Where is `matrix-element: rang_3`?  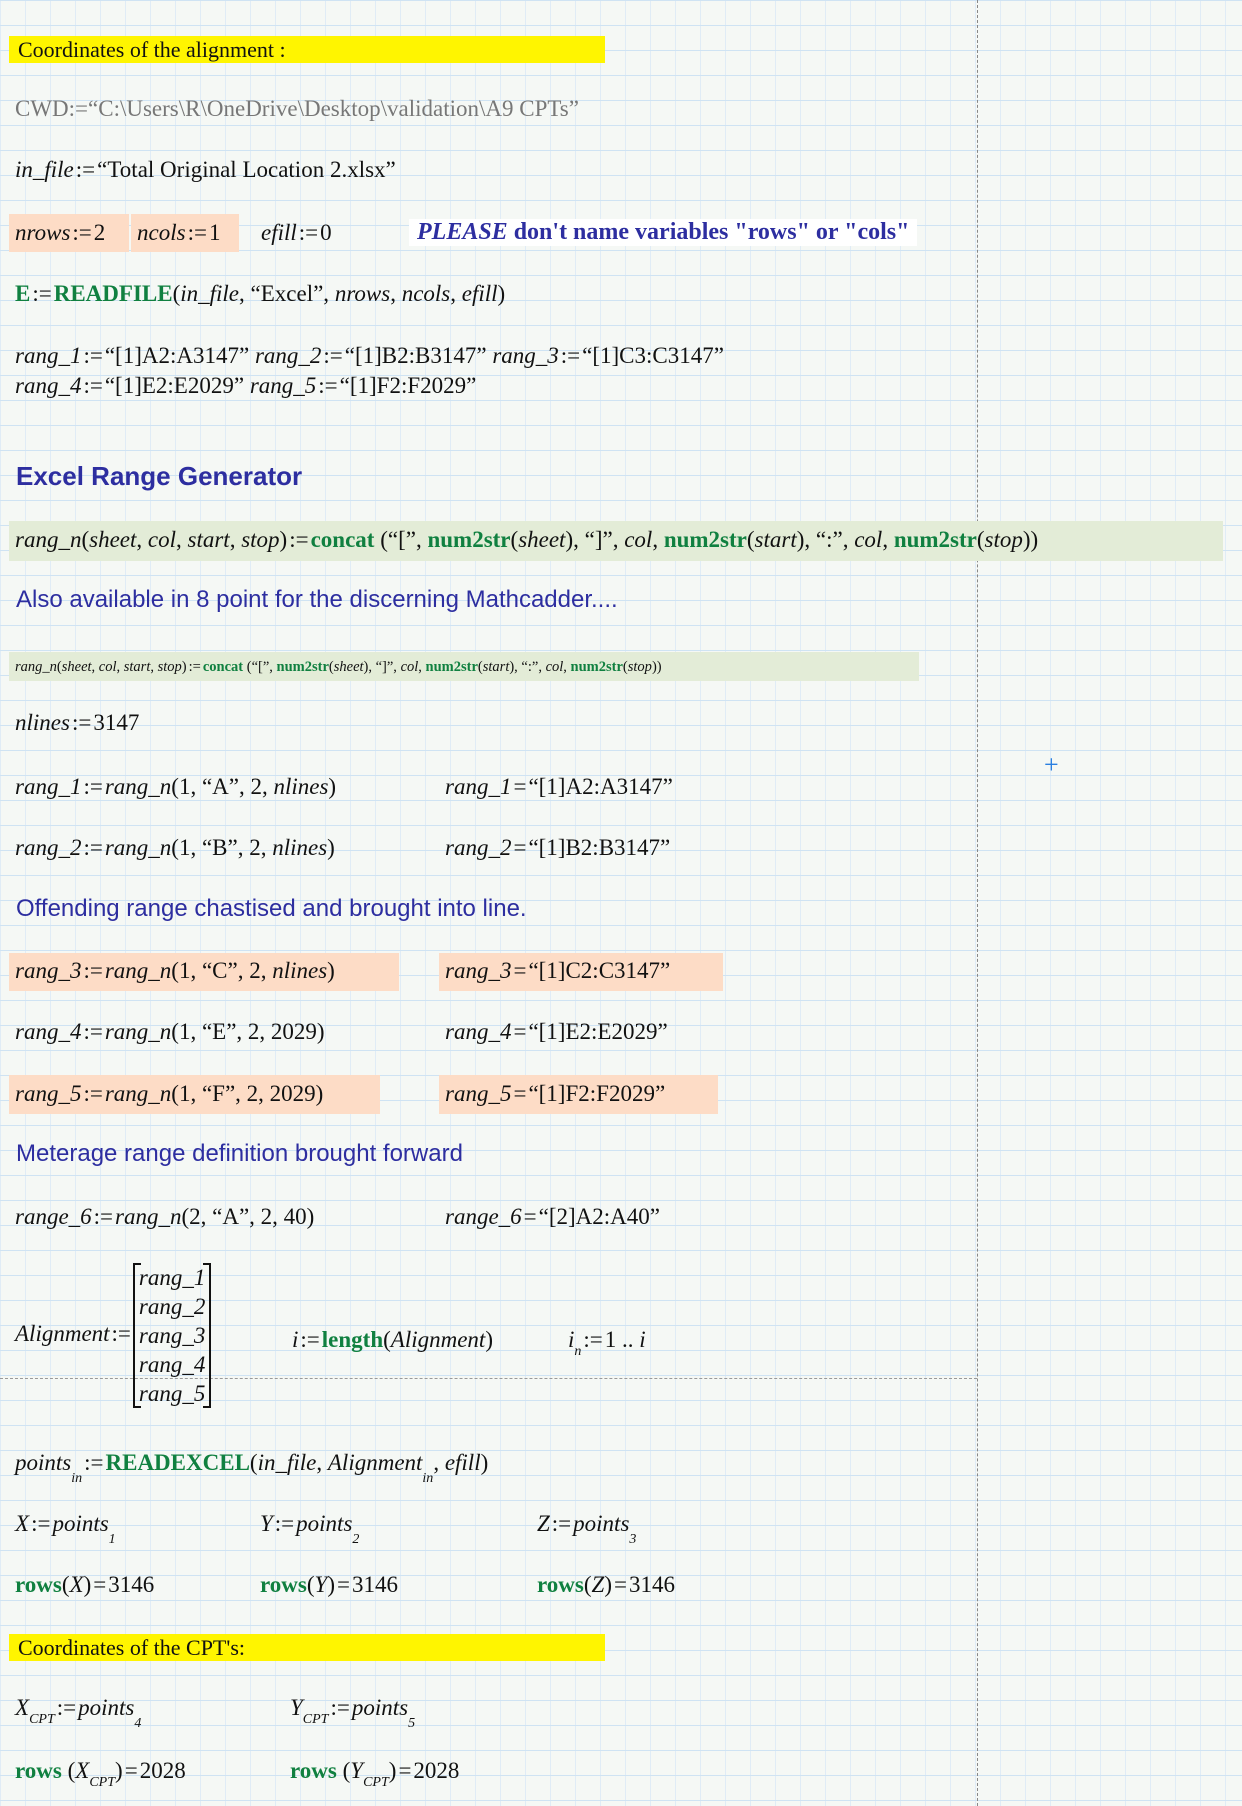 matrix-element: rang_3 is located at coordinates (172, 1335).